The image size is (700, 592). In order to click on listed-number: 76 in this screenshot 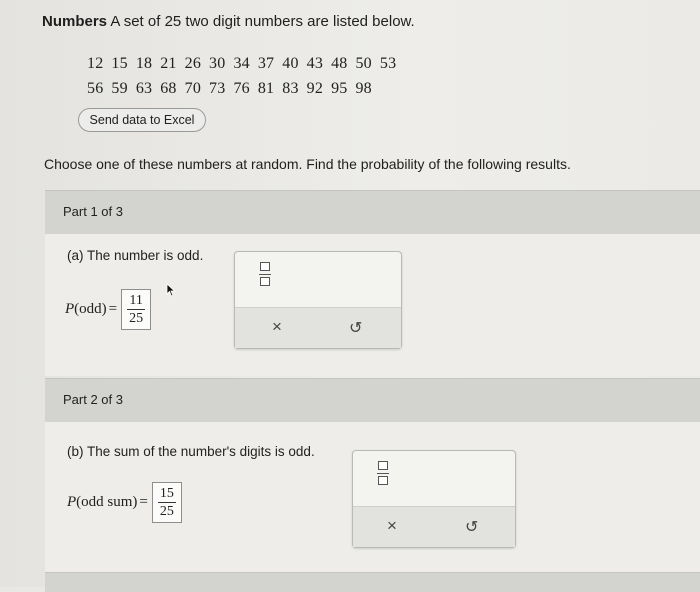, I will do `click(241, 88)`.